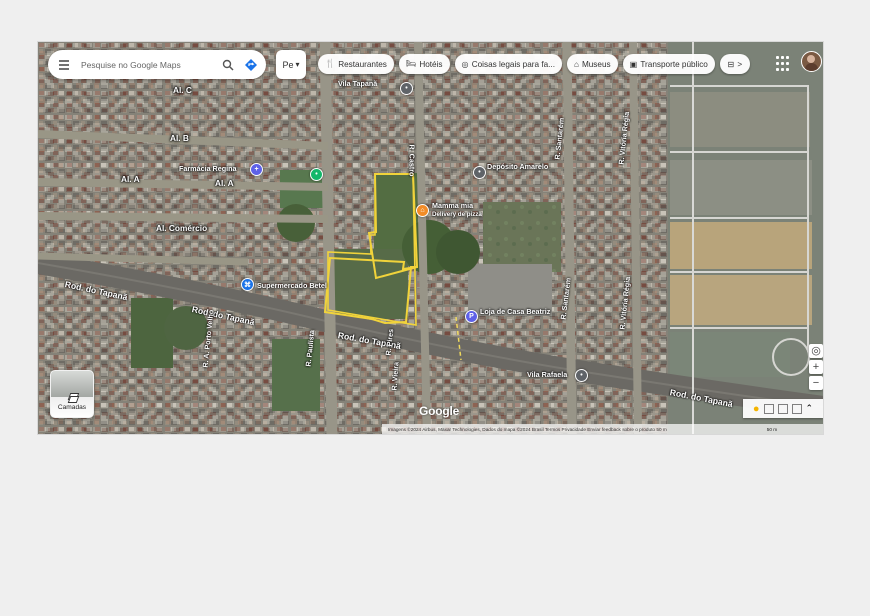 The width and height of the screenshot is (870, 616). What do you see at coordinates (411, 63) in the screenshot?
I see `hotel-icon: 🛏` at bounding box center [411, 63].